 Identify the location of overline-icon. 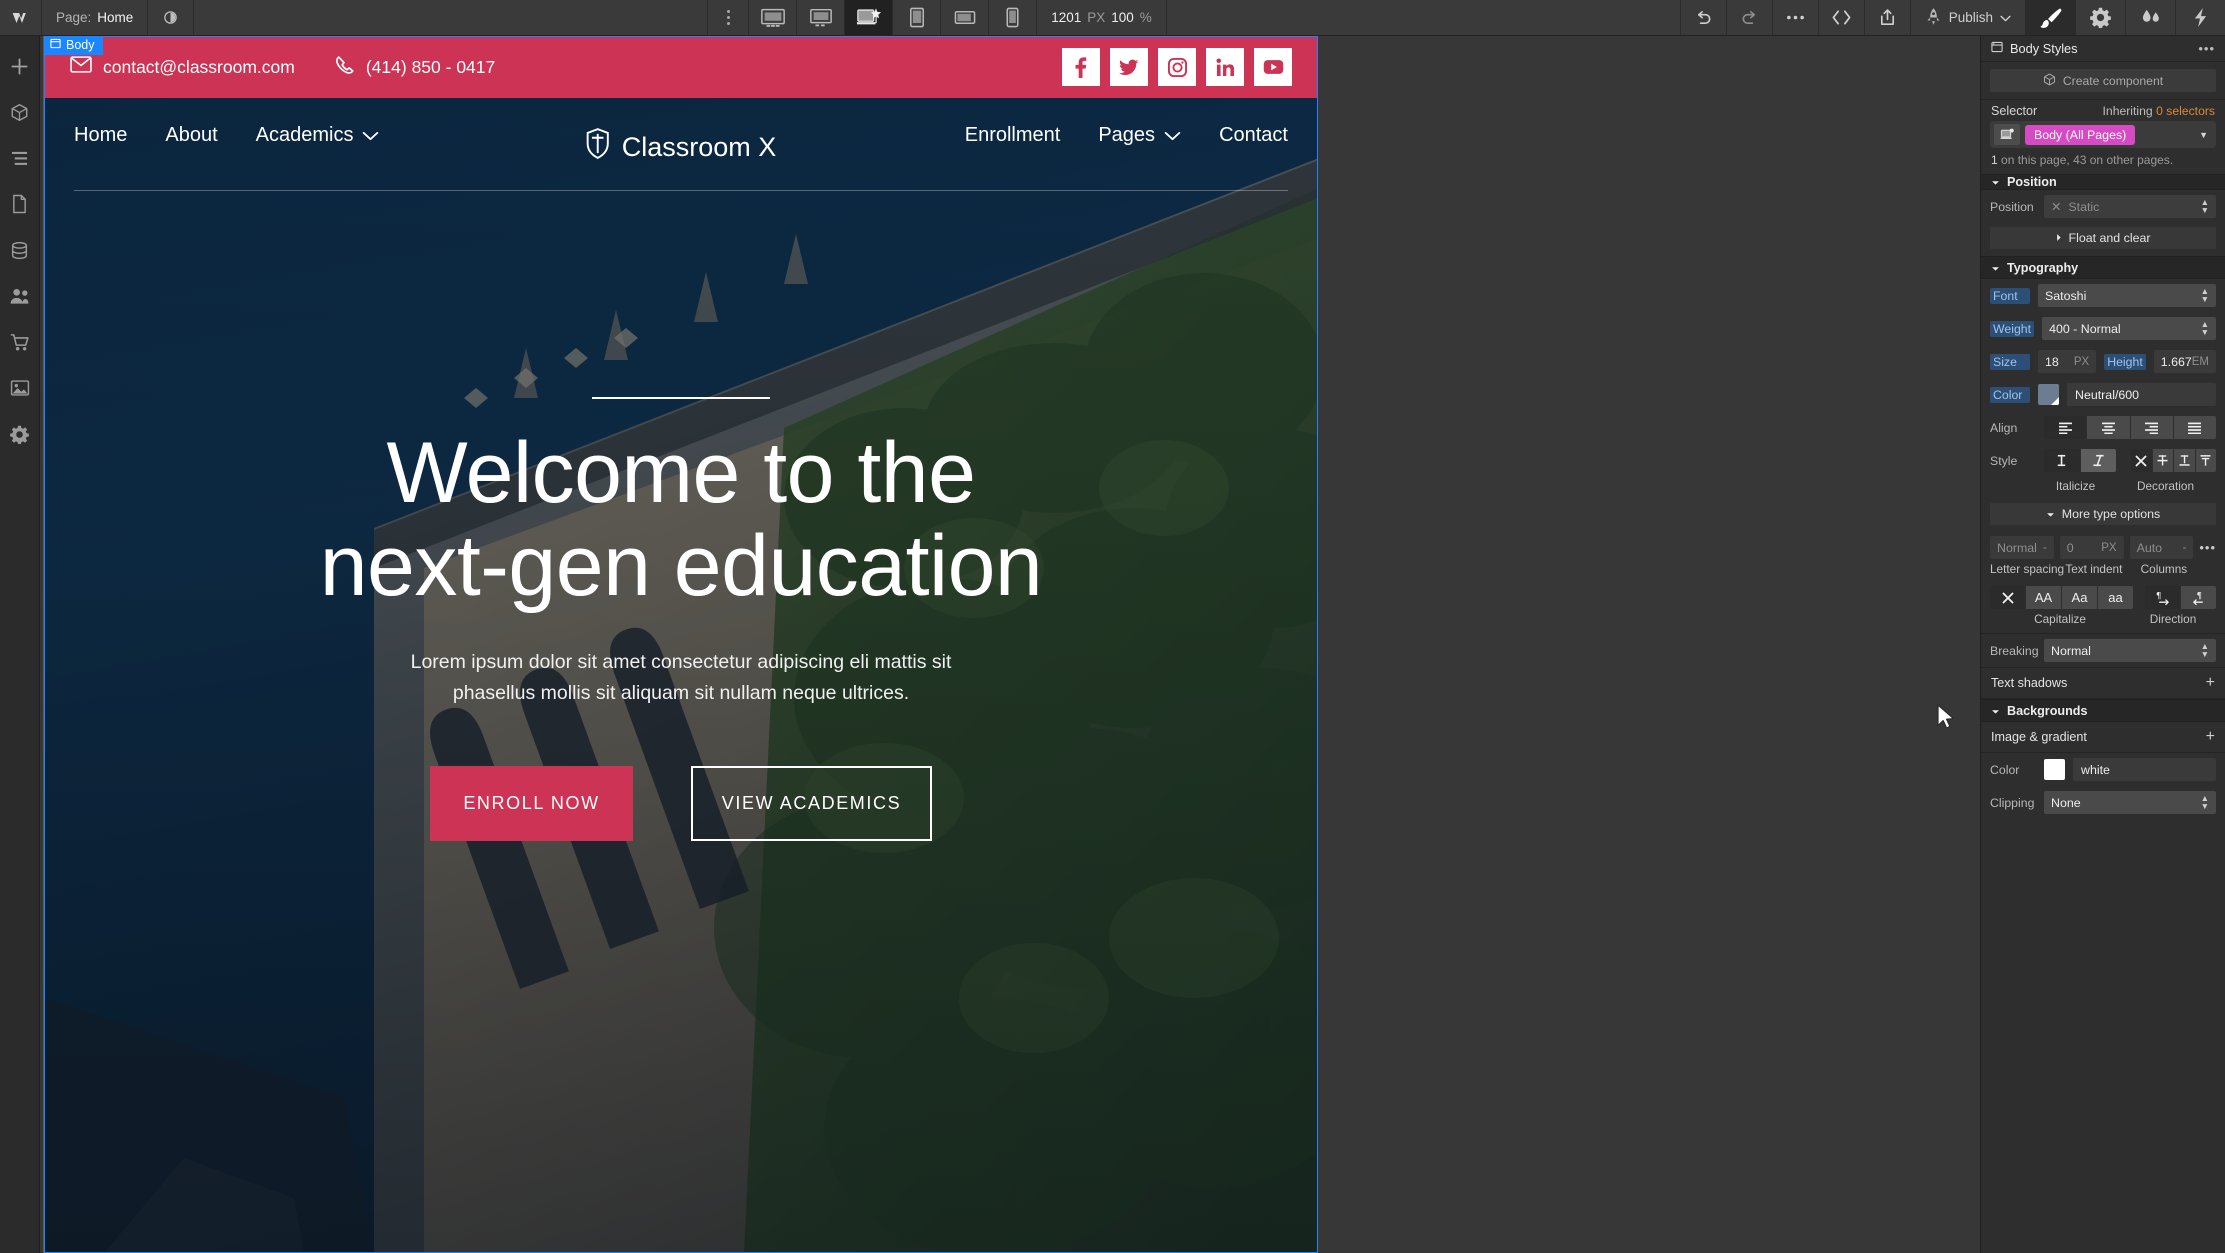
(2205, 460).